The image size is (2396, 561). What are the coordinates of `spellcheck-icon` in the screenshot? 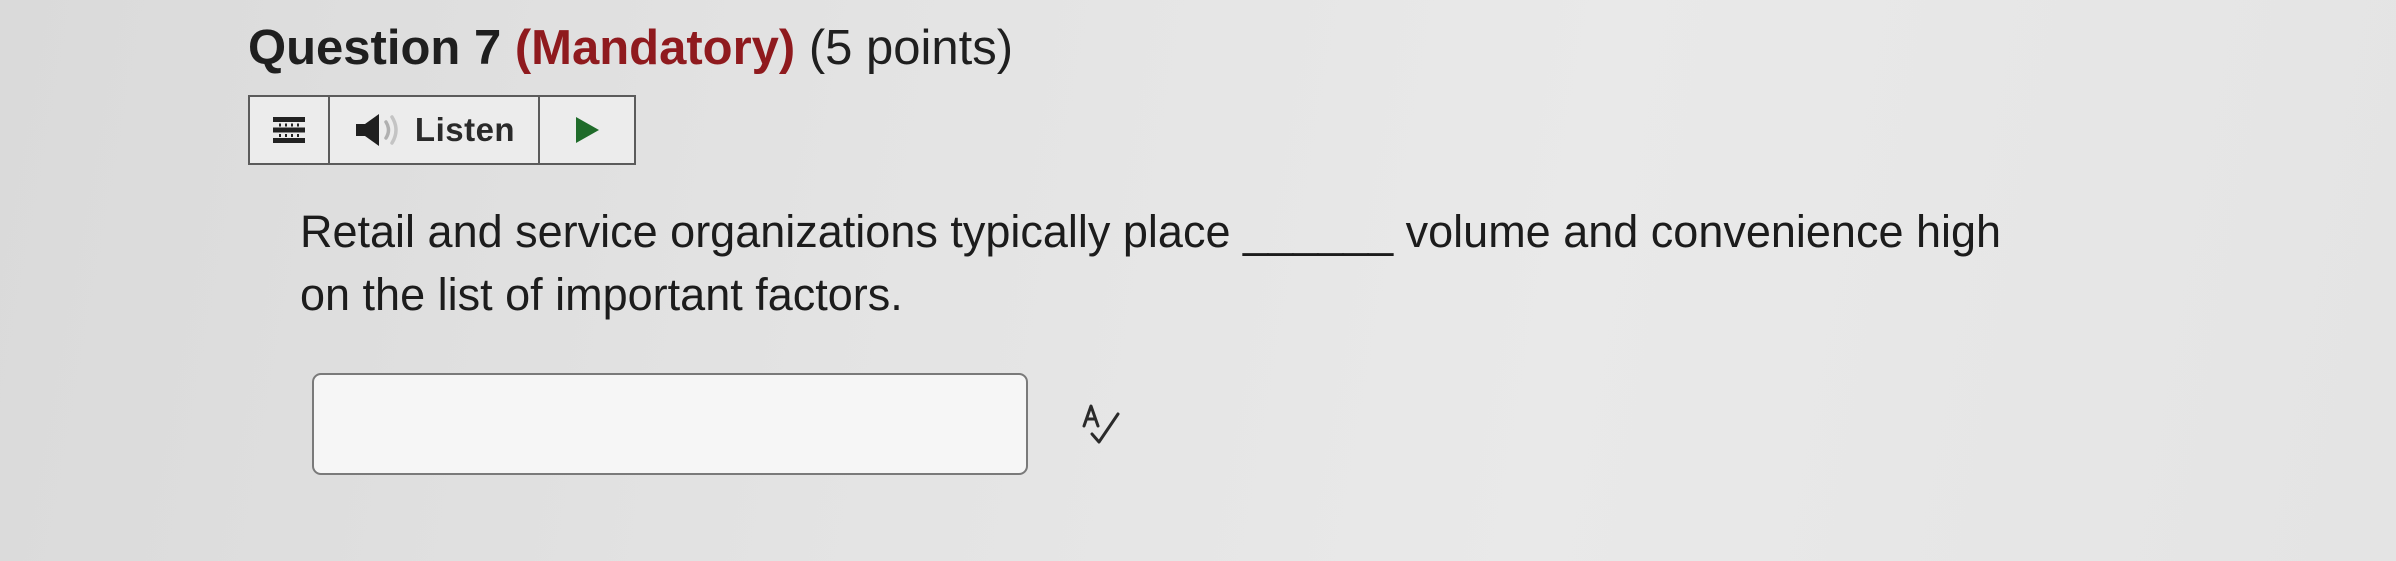 It's located at (1101, 425).